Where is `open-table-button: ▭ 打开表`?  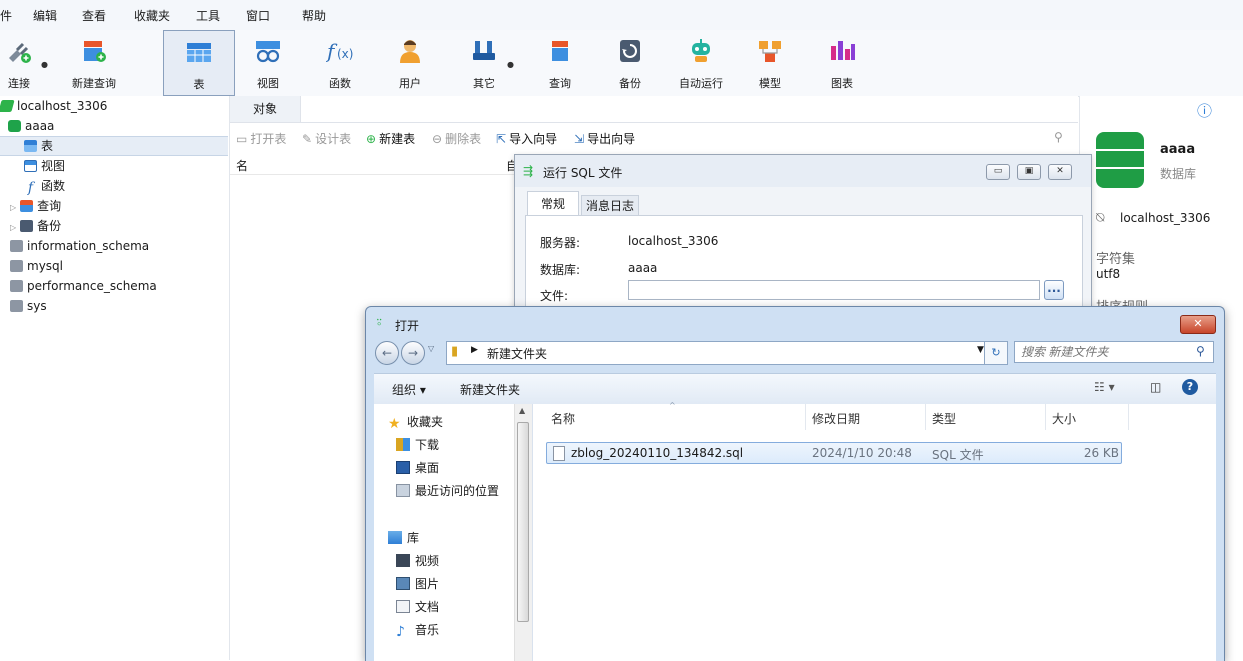 open-table-button: ▭ 打开表 is located at coordinates (261, 138).